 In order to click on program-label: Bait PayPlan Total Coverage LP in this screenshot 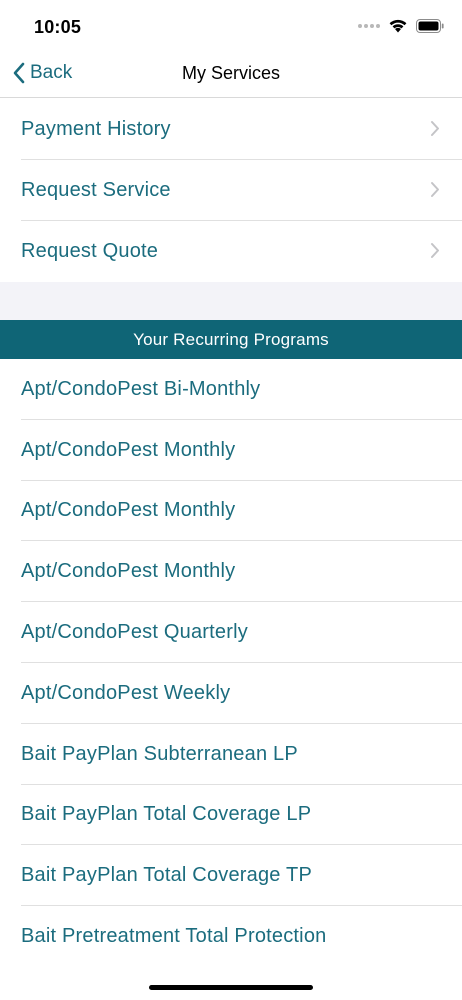, I will do `click(166, 814)`.